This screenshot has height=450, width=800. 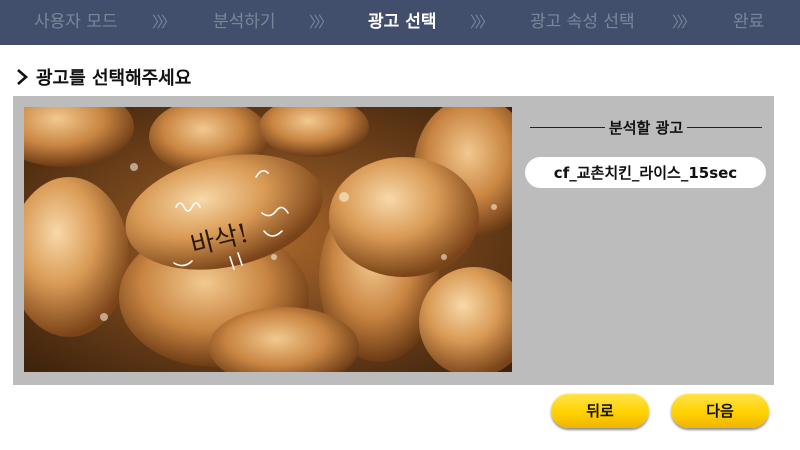 I want to click on side-panel-title-text: 분석할 광고, so click(x=646, y=127).